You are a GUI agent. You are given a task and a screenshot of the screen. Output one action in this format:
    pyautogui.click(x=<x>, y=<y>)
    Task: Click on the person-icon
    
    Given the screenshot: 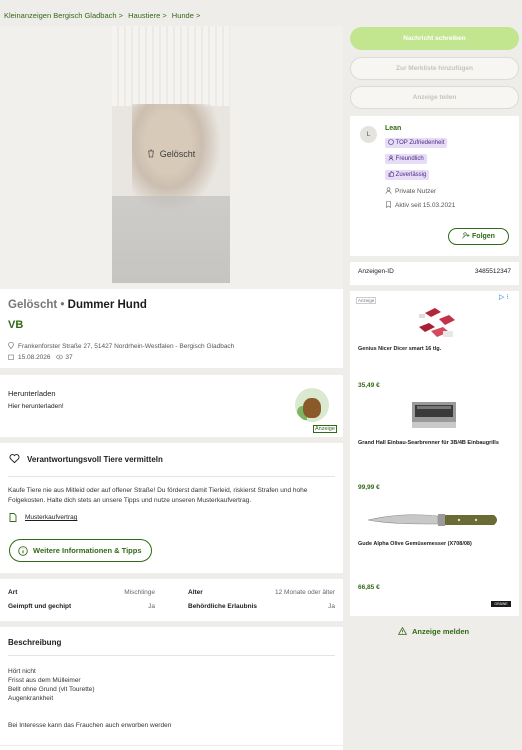 What is the action you would take?
    pyautogui.click(x=391, y=158)
    